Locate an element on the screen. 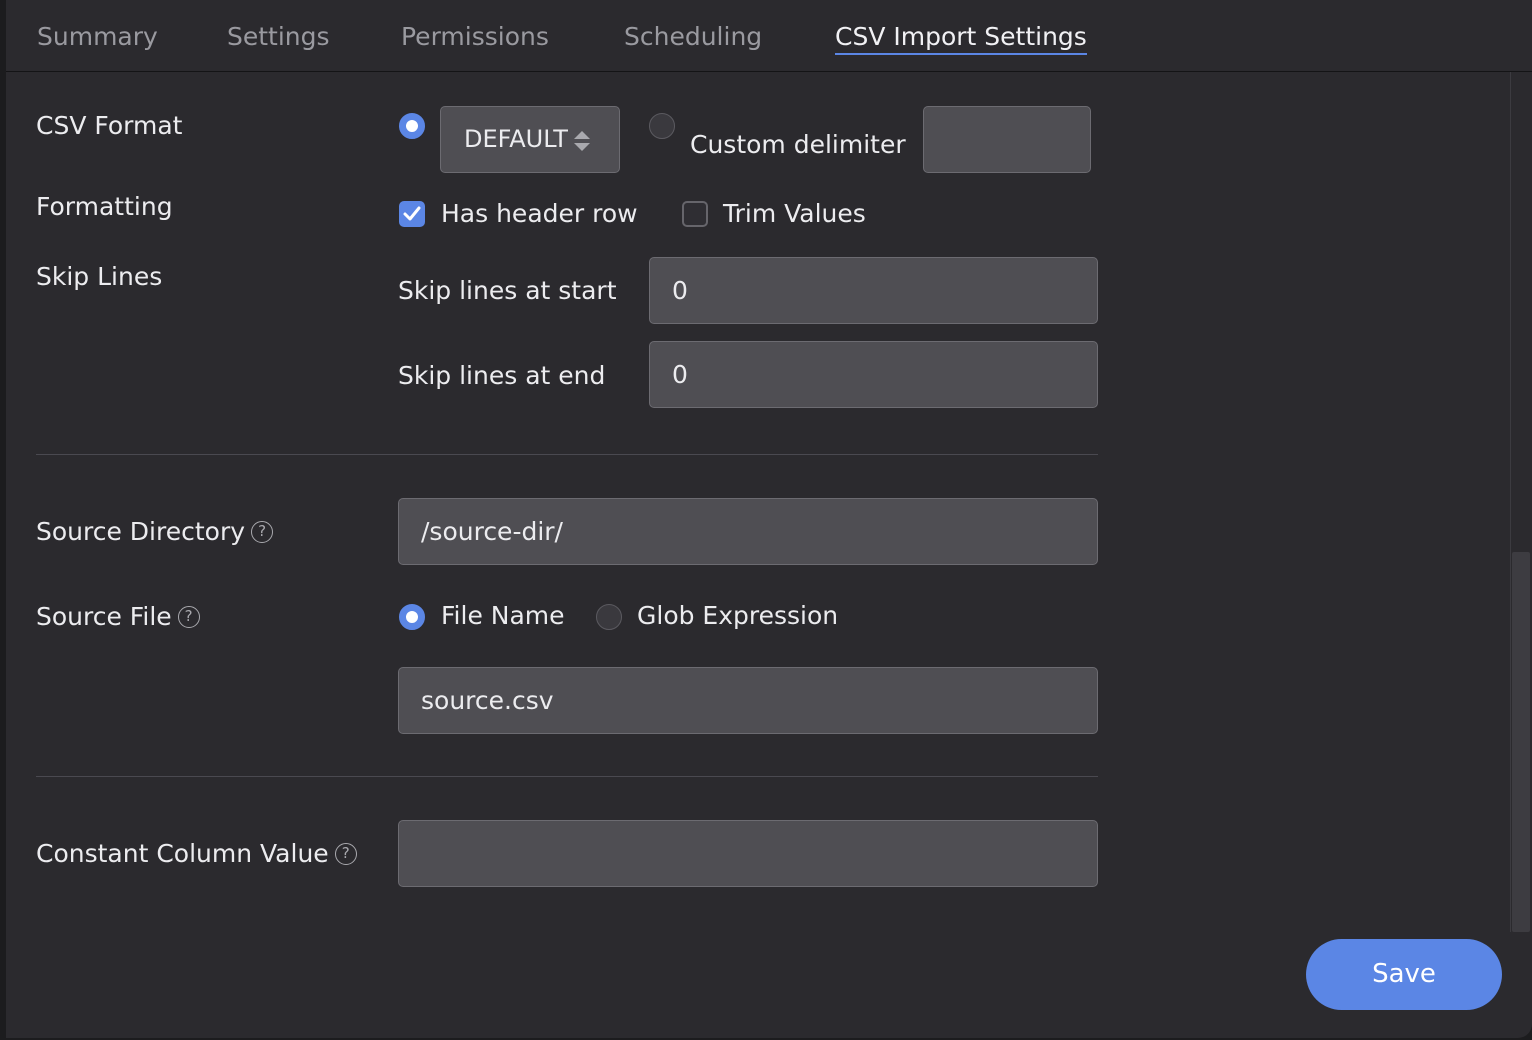 The height and width of the screenshot is (1040, 1532). csv-format-select-value: DEFAULT is located at coordinates (516, 139).